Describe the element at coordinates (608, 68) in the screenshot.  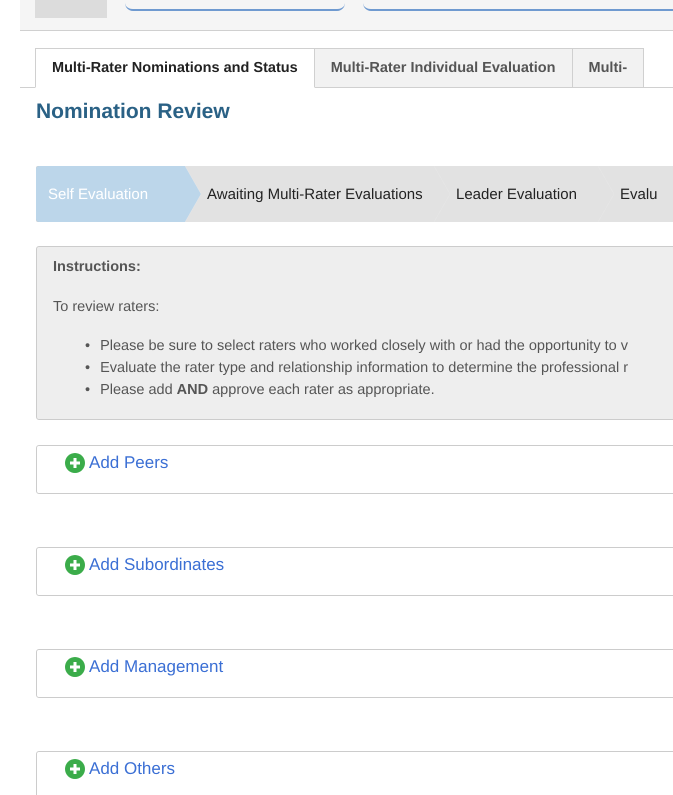
I see `tab: Multi-` at that location.